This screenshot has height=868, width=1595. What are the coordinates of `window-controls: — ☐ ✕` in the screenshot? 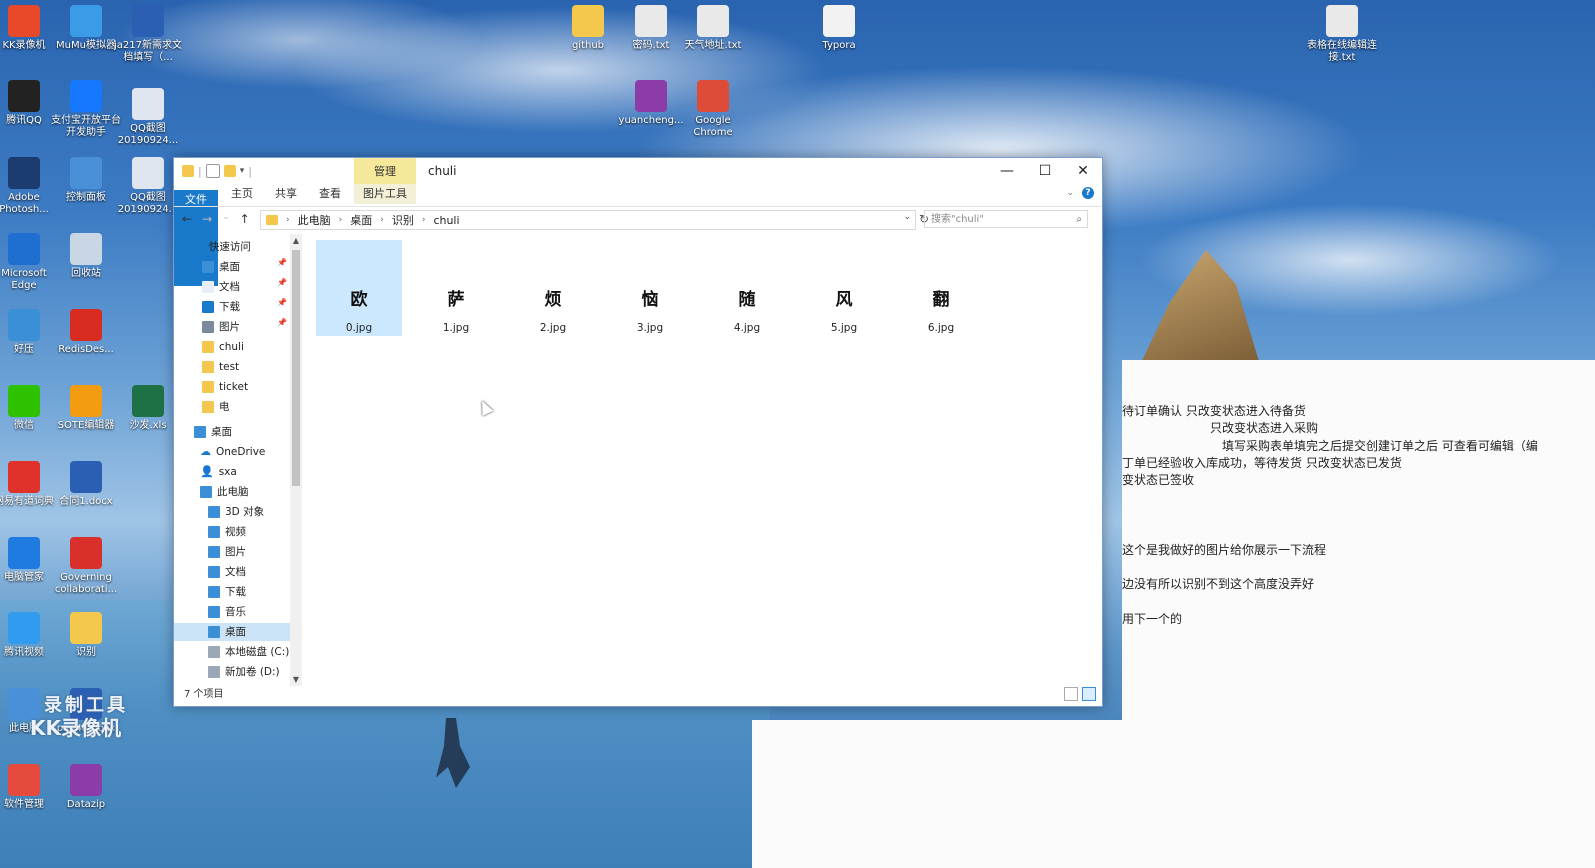 It's located at (1045, 171).